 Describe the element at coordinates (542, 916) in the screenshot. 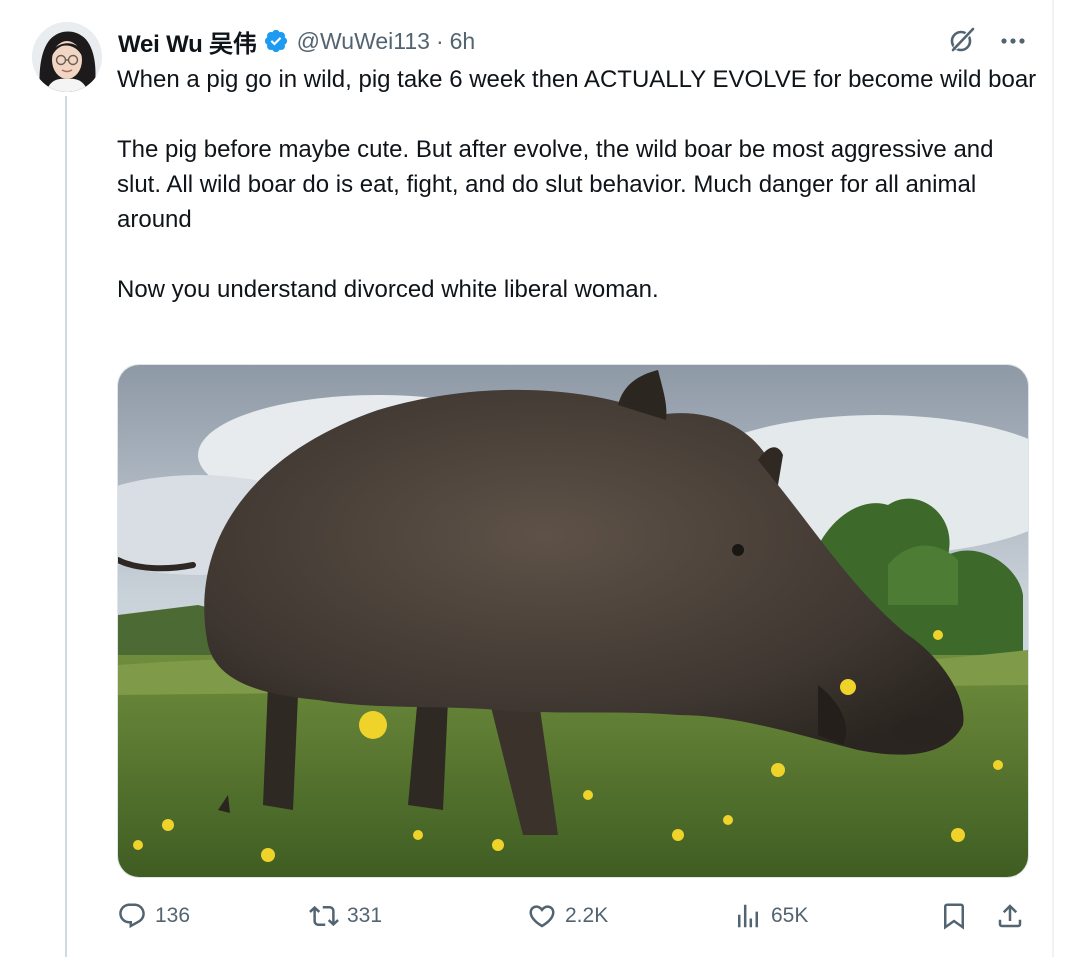

I see `heart-icon` at that location.